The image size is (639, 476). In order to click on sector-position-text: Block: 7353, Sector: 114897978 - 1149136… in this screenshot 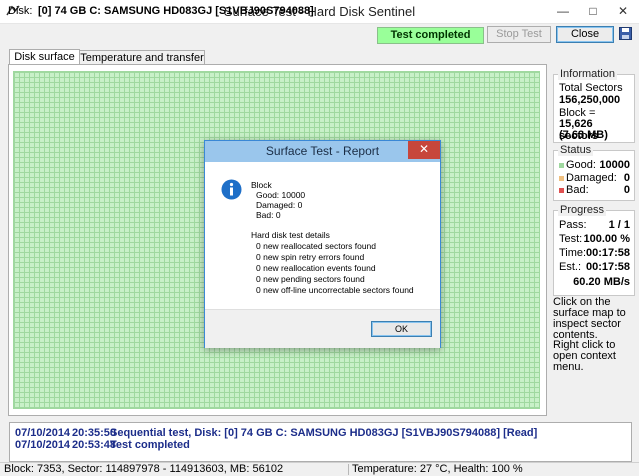, I will do `click(144, 469)`.